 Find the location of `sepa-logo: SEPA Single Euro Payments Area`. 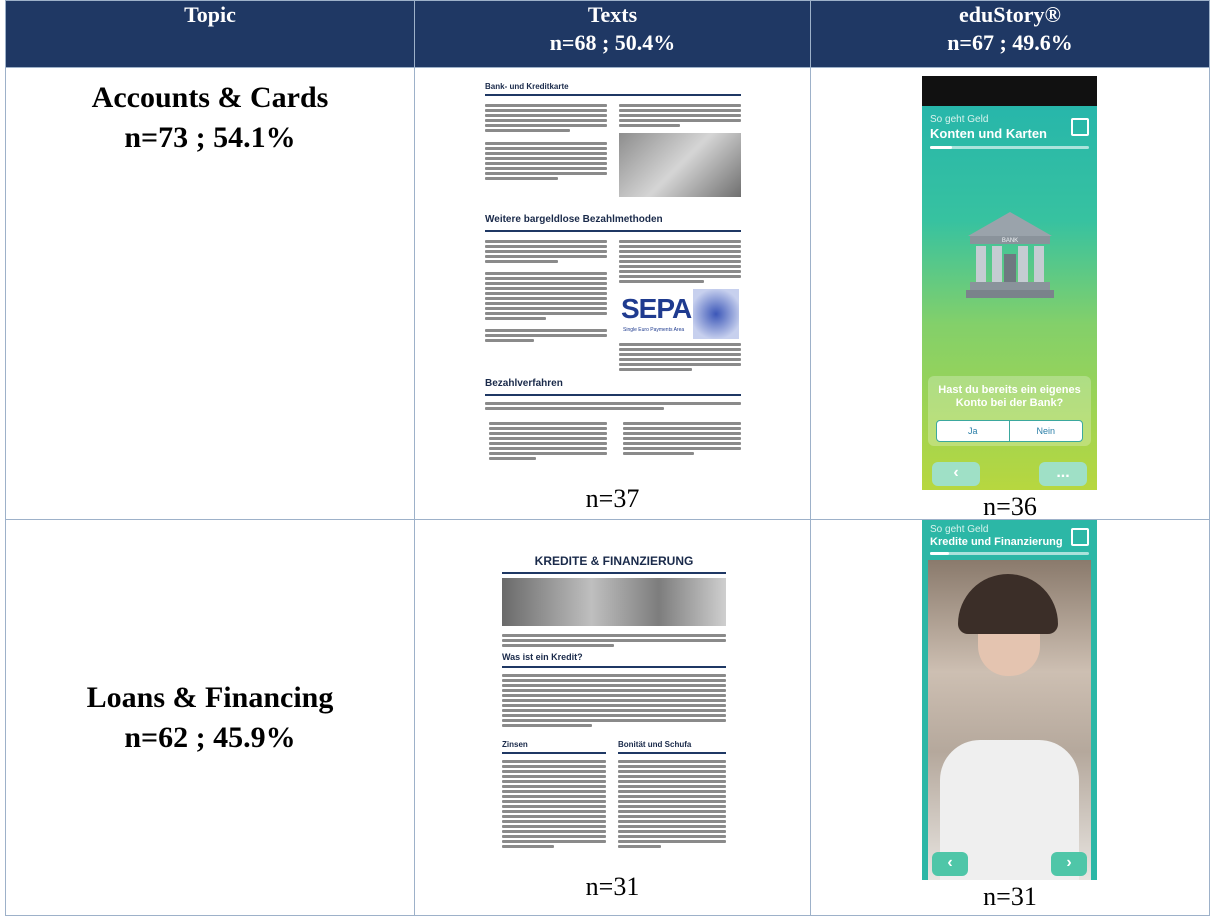

sepa-logo: SEPA Single Euro Payments Area is located at coordinates (680, 315).